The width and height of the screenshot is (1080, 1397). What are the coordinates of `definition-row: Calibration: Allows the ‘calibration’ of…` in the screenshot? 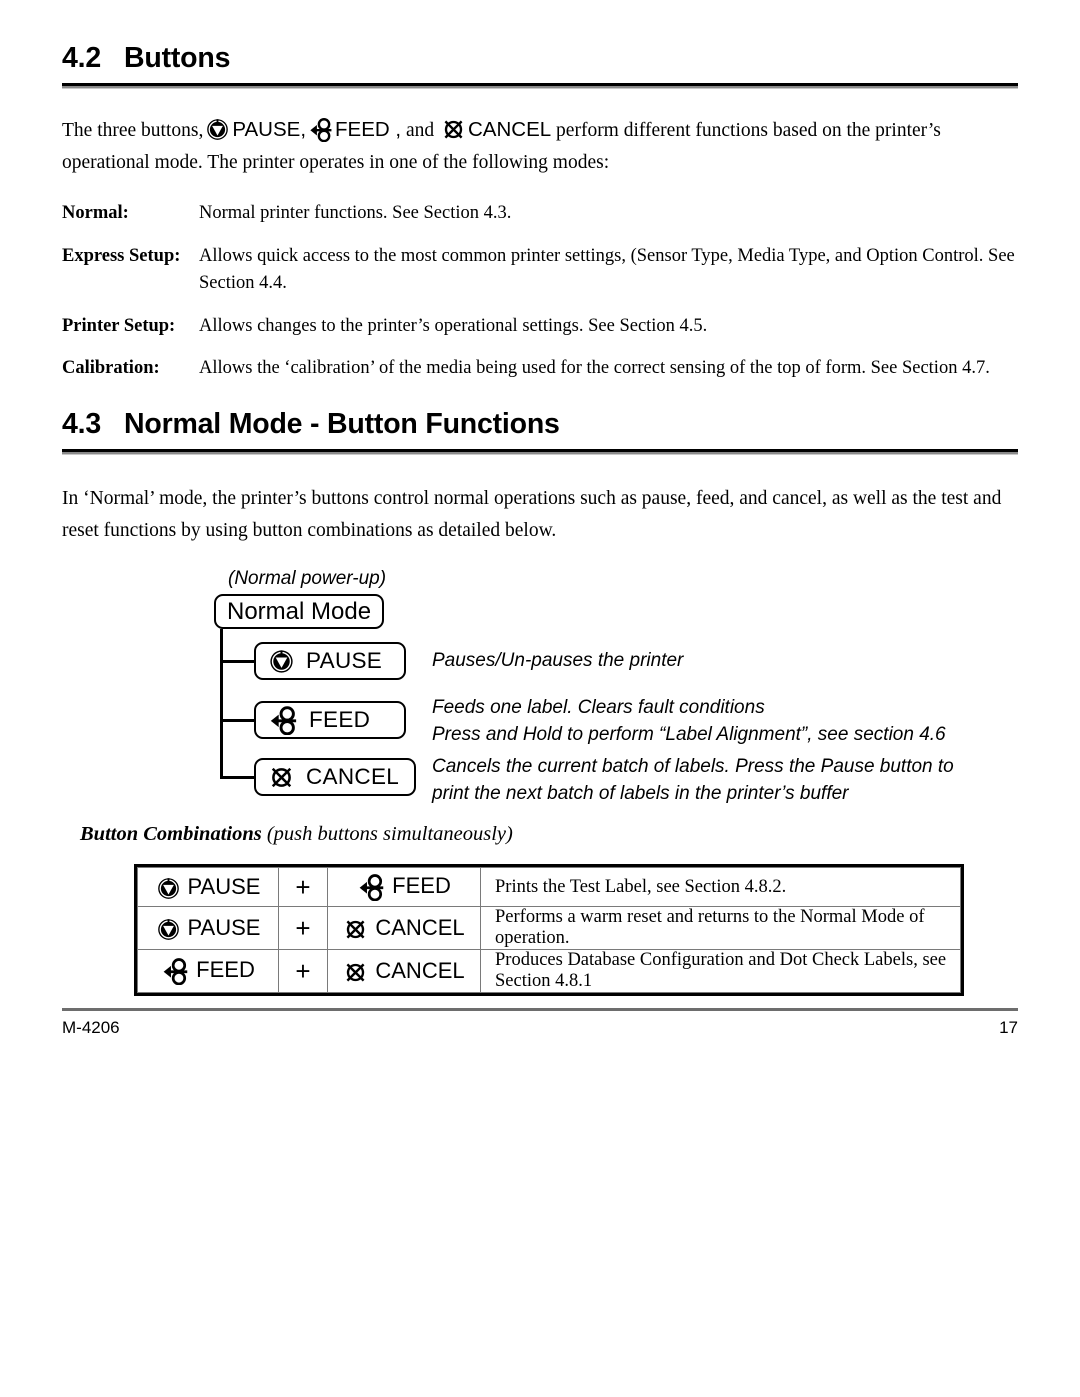 It's located at (540, 368).